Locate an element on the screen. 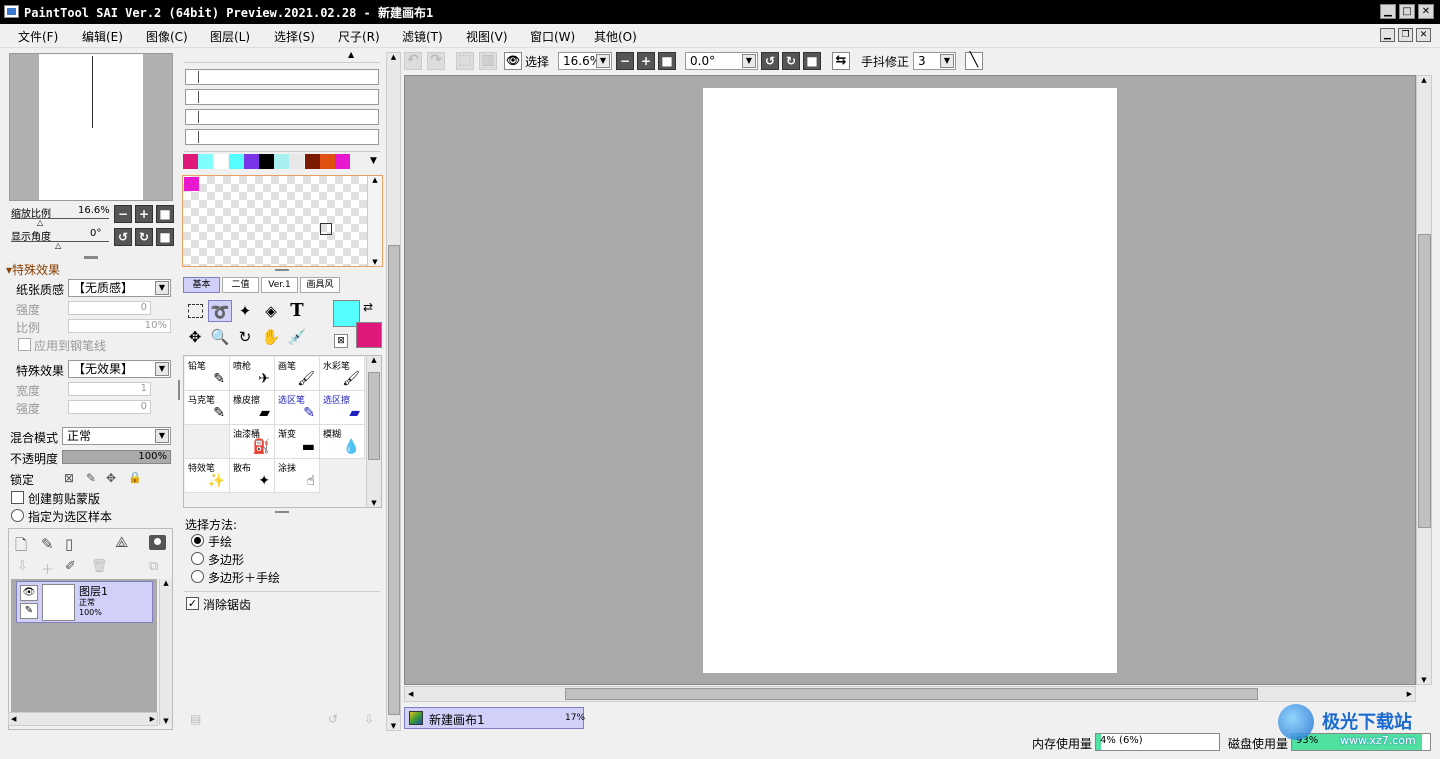 The image size is (1440, 759). opacity-slider: 100% is located at coordinates (116, 457).